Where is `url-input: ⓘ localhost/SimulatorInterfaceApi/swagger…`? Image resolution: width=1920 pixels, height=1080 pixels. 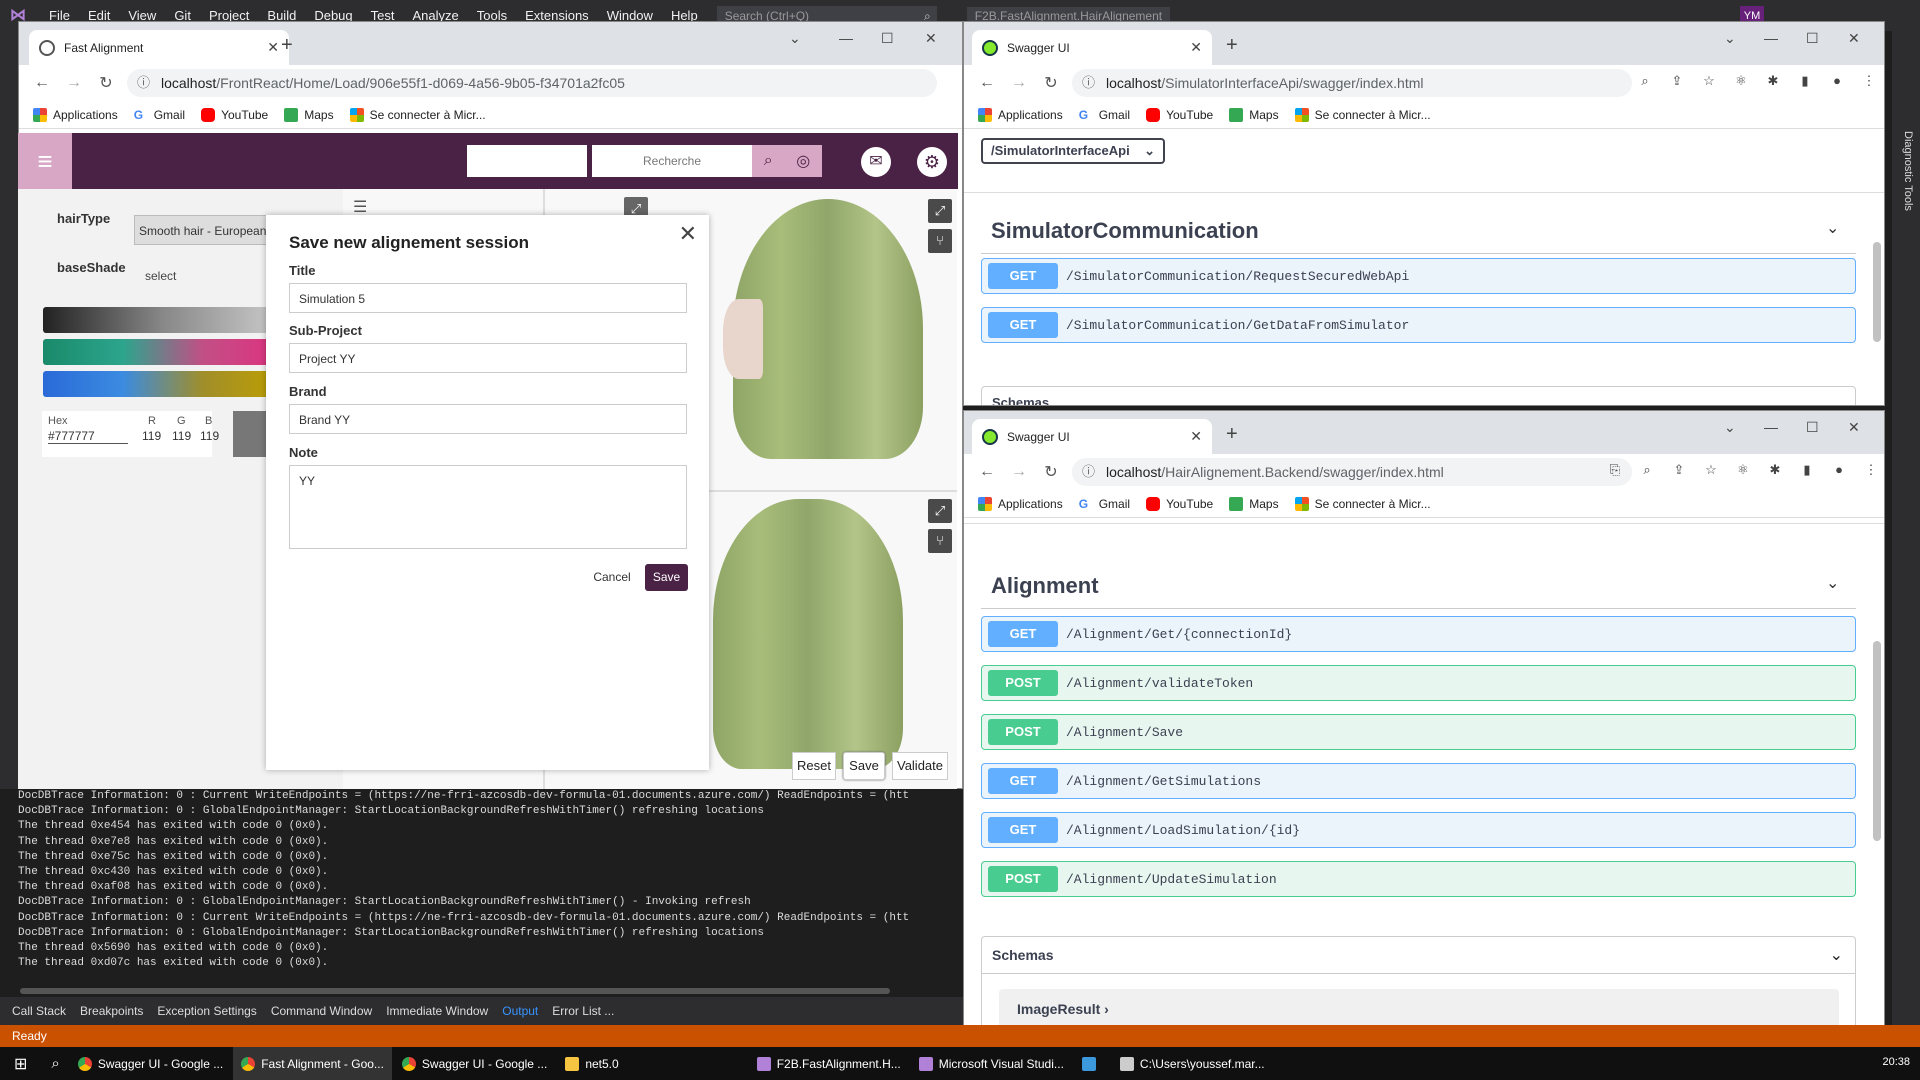
url-input: ⓘ localhost/SimulatorInterfaceApi/swagger… is located at coordinates (1352, 83).